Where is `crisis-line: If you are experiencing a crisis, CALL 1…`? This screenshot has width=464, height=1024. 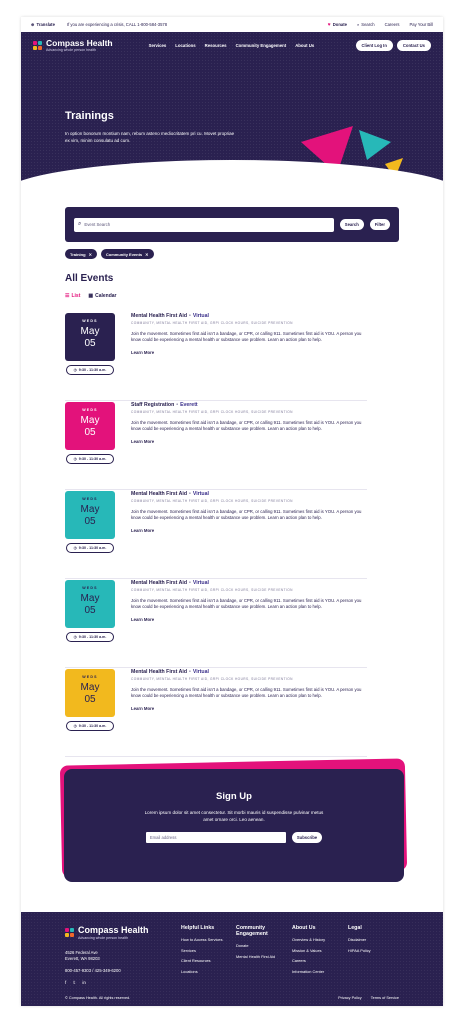 crisis-line: If you are experiencing a crisis, CALL 1… is located at coordinates (197, 24).